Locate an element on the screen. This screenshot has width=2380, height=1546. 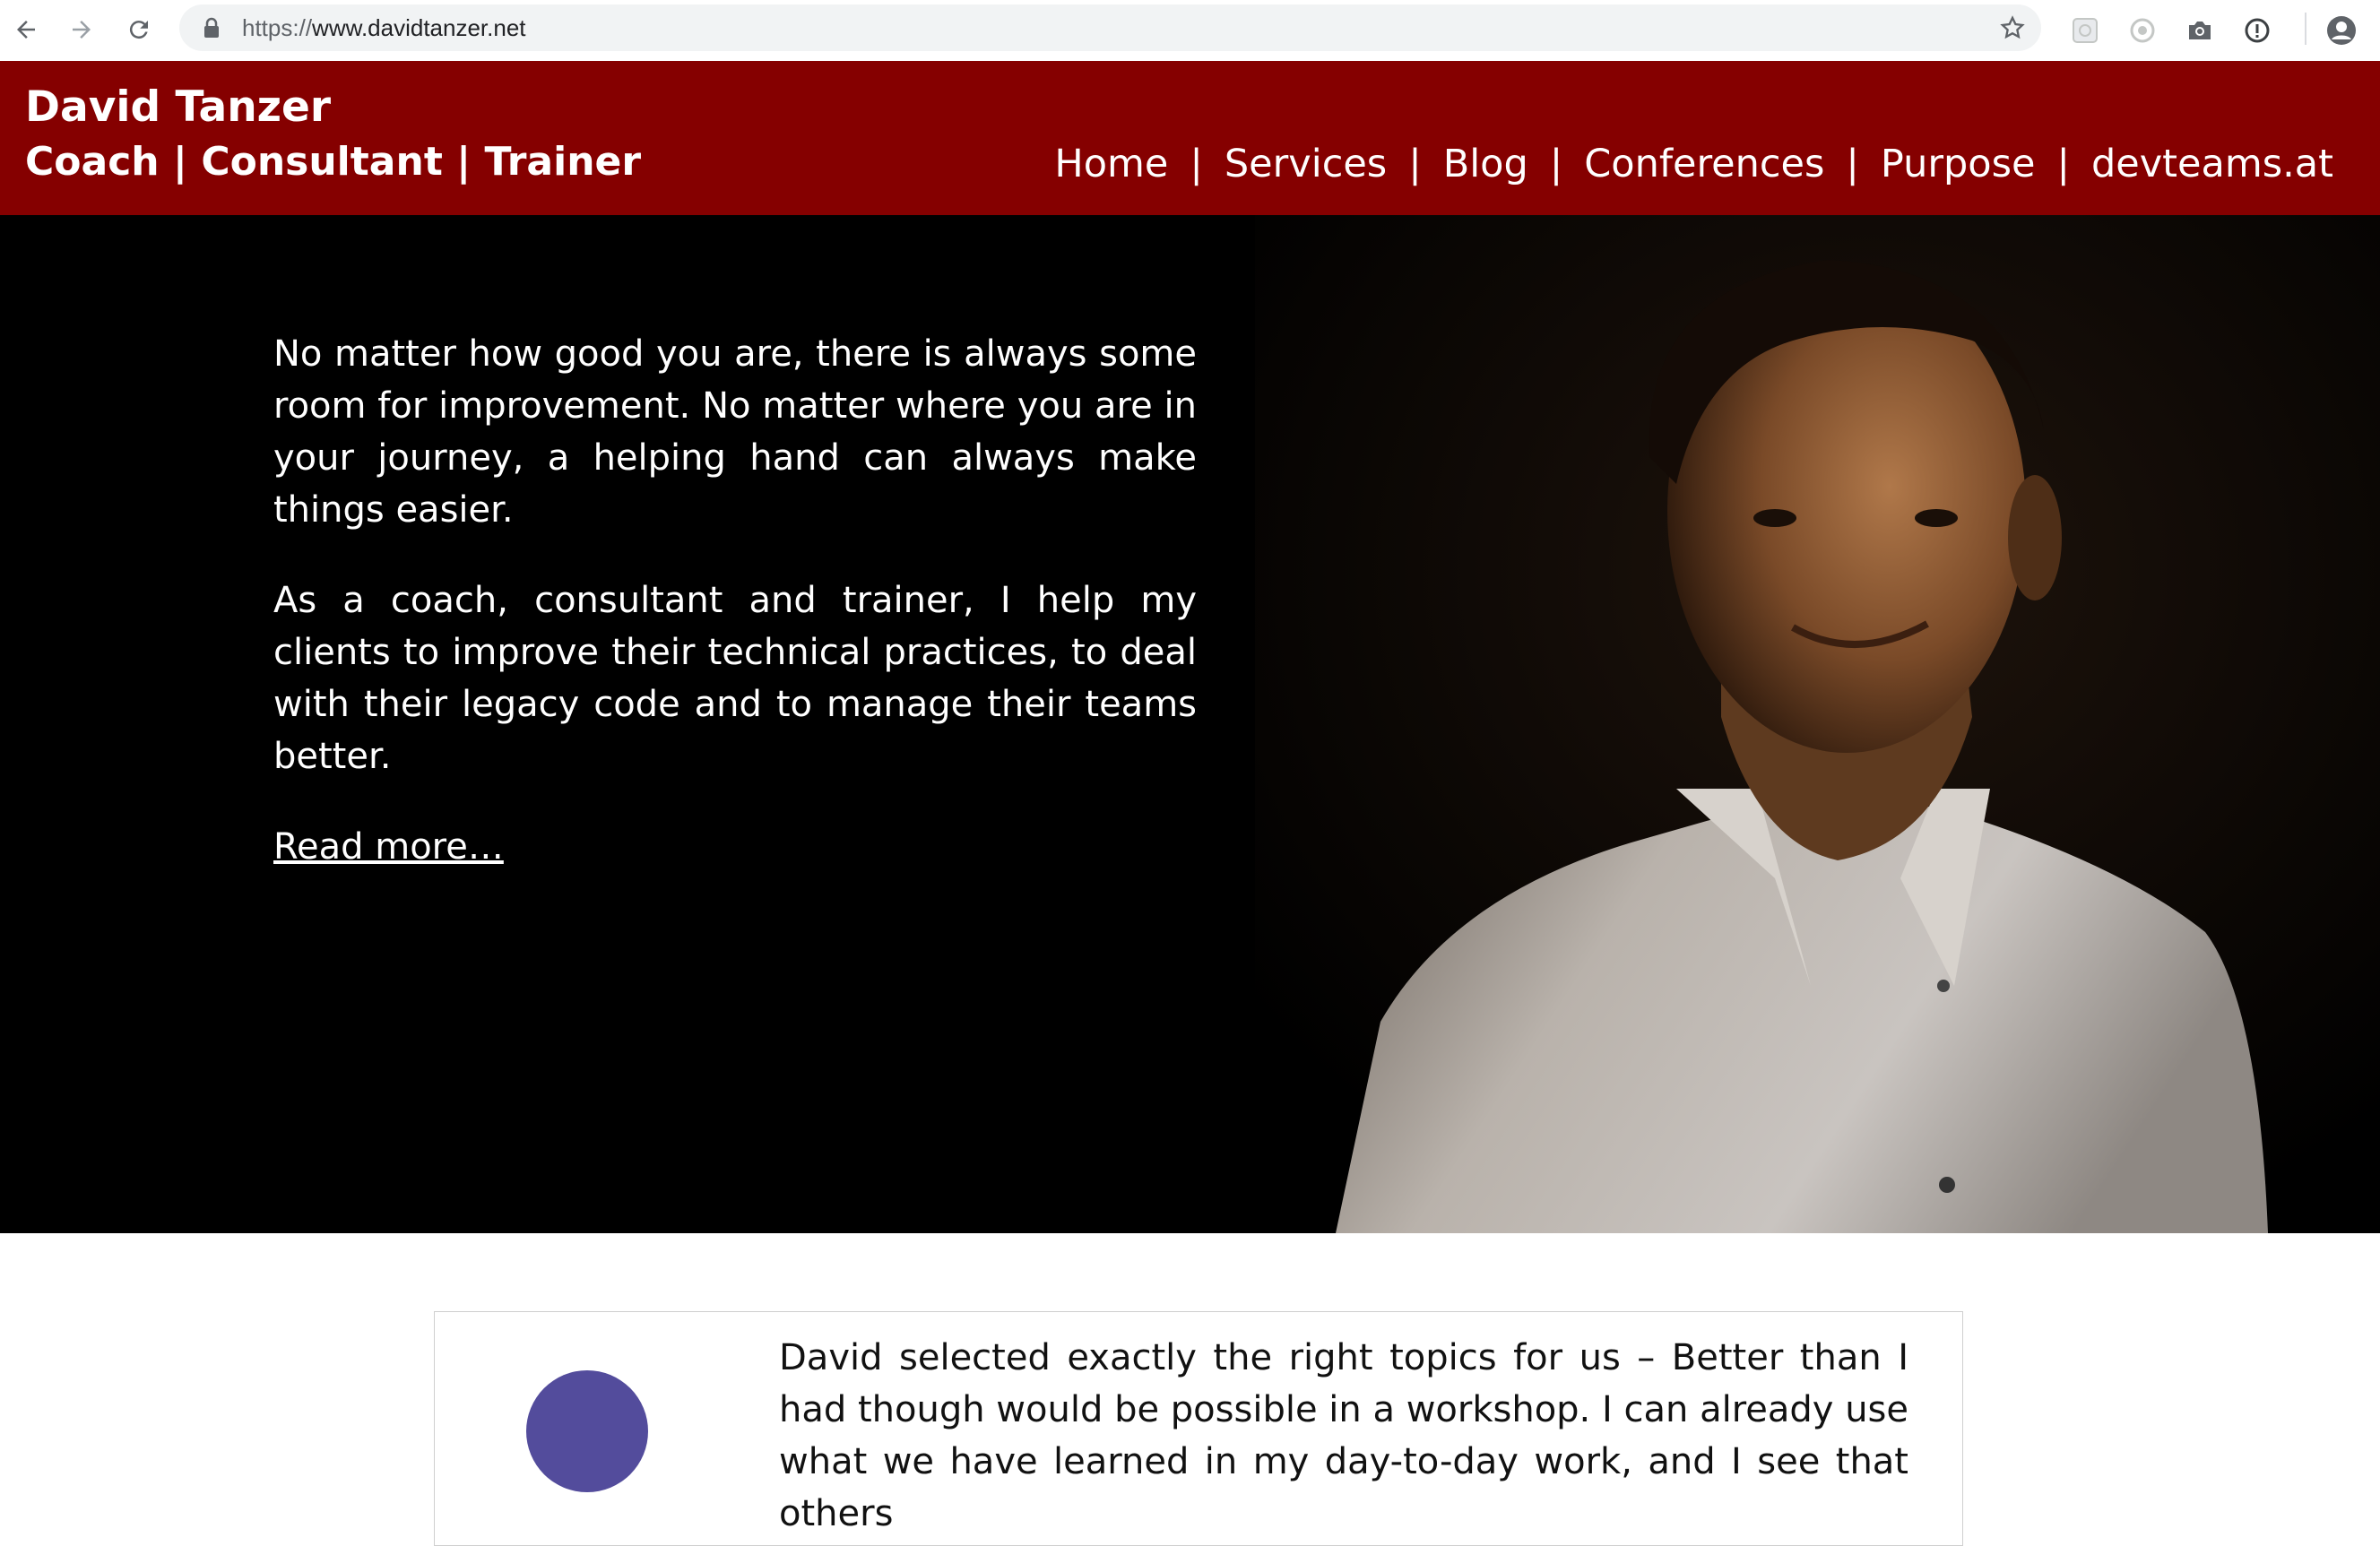
reload-icon is located at coordinates (138, 30).